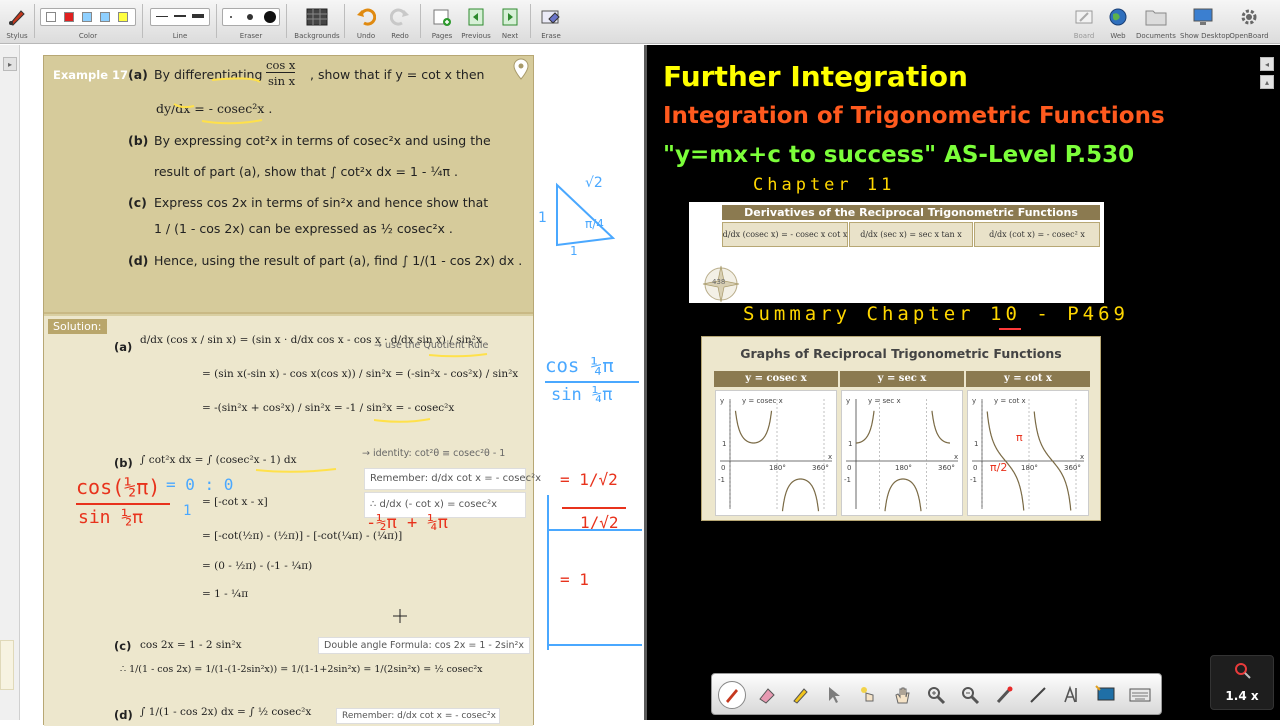 The image size is (1280, 726). I want to click on keyboard-icon, so click(1140, 695).